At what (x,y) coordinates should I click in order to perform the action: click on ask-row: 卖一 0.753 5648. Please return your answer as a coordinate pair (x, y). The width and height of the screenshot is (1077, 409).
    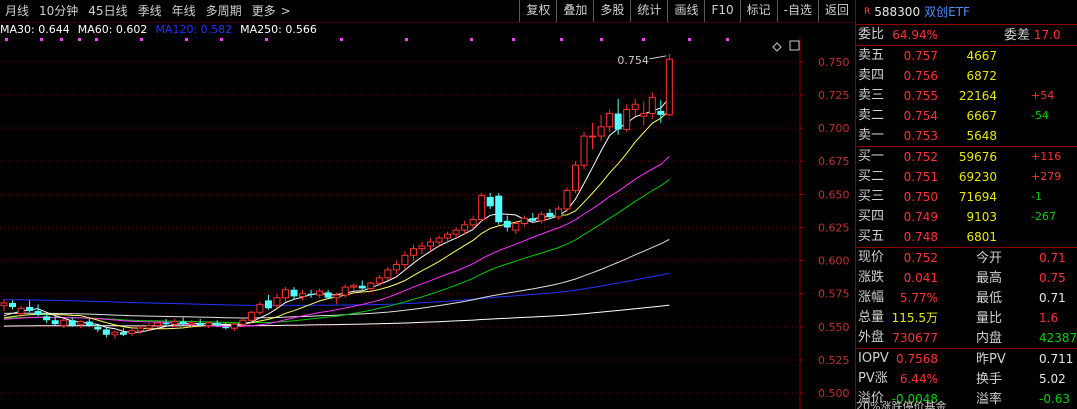
    Looking at the image, I should click on (966, 136).